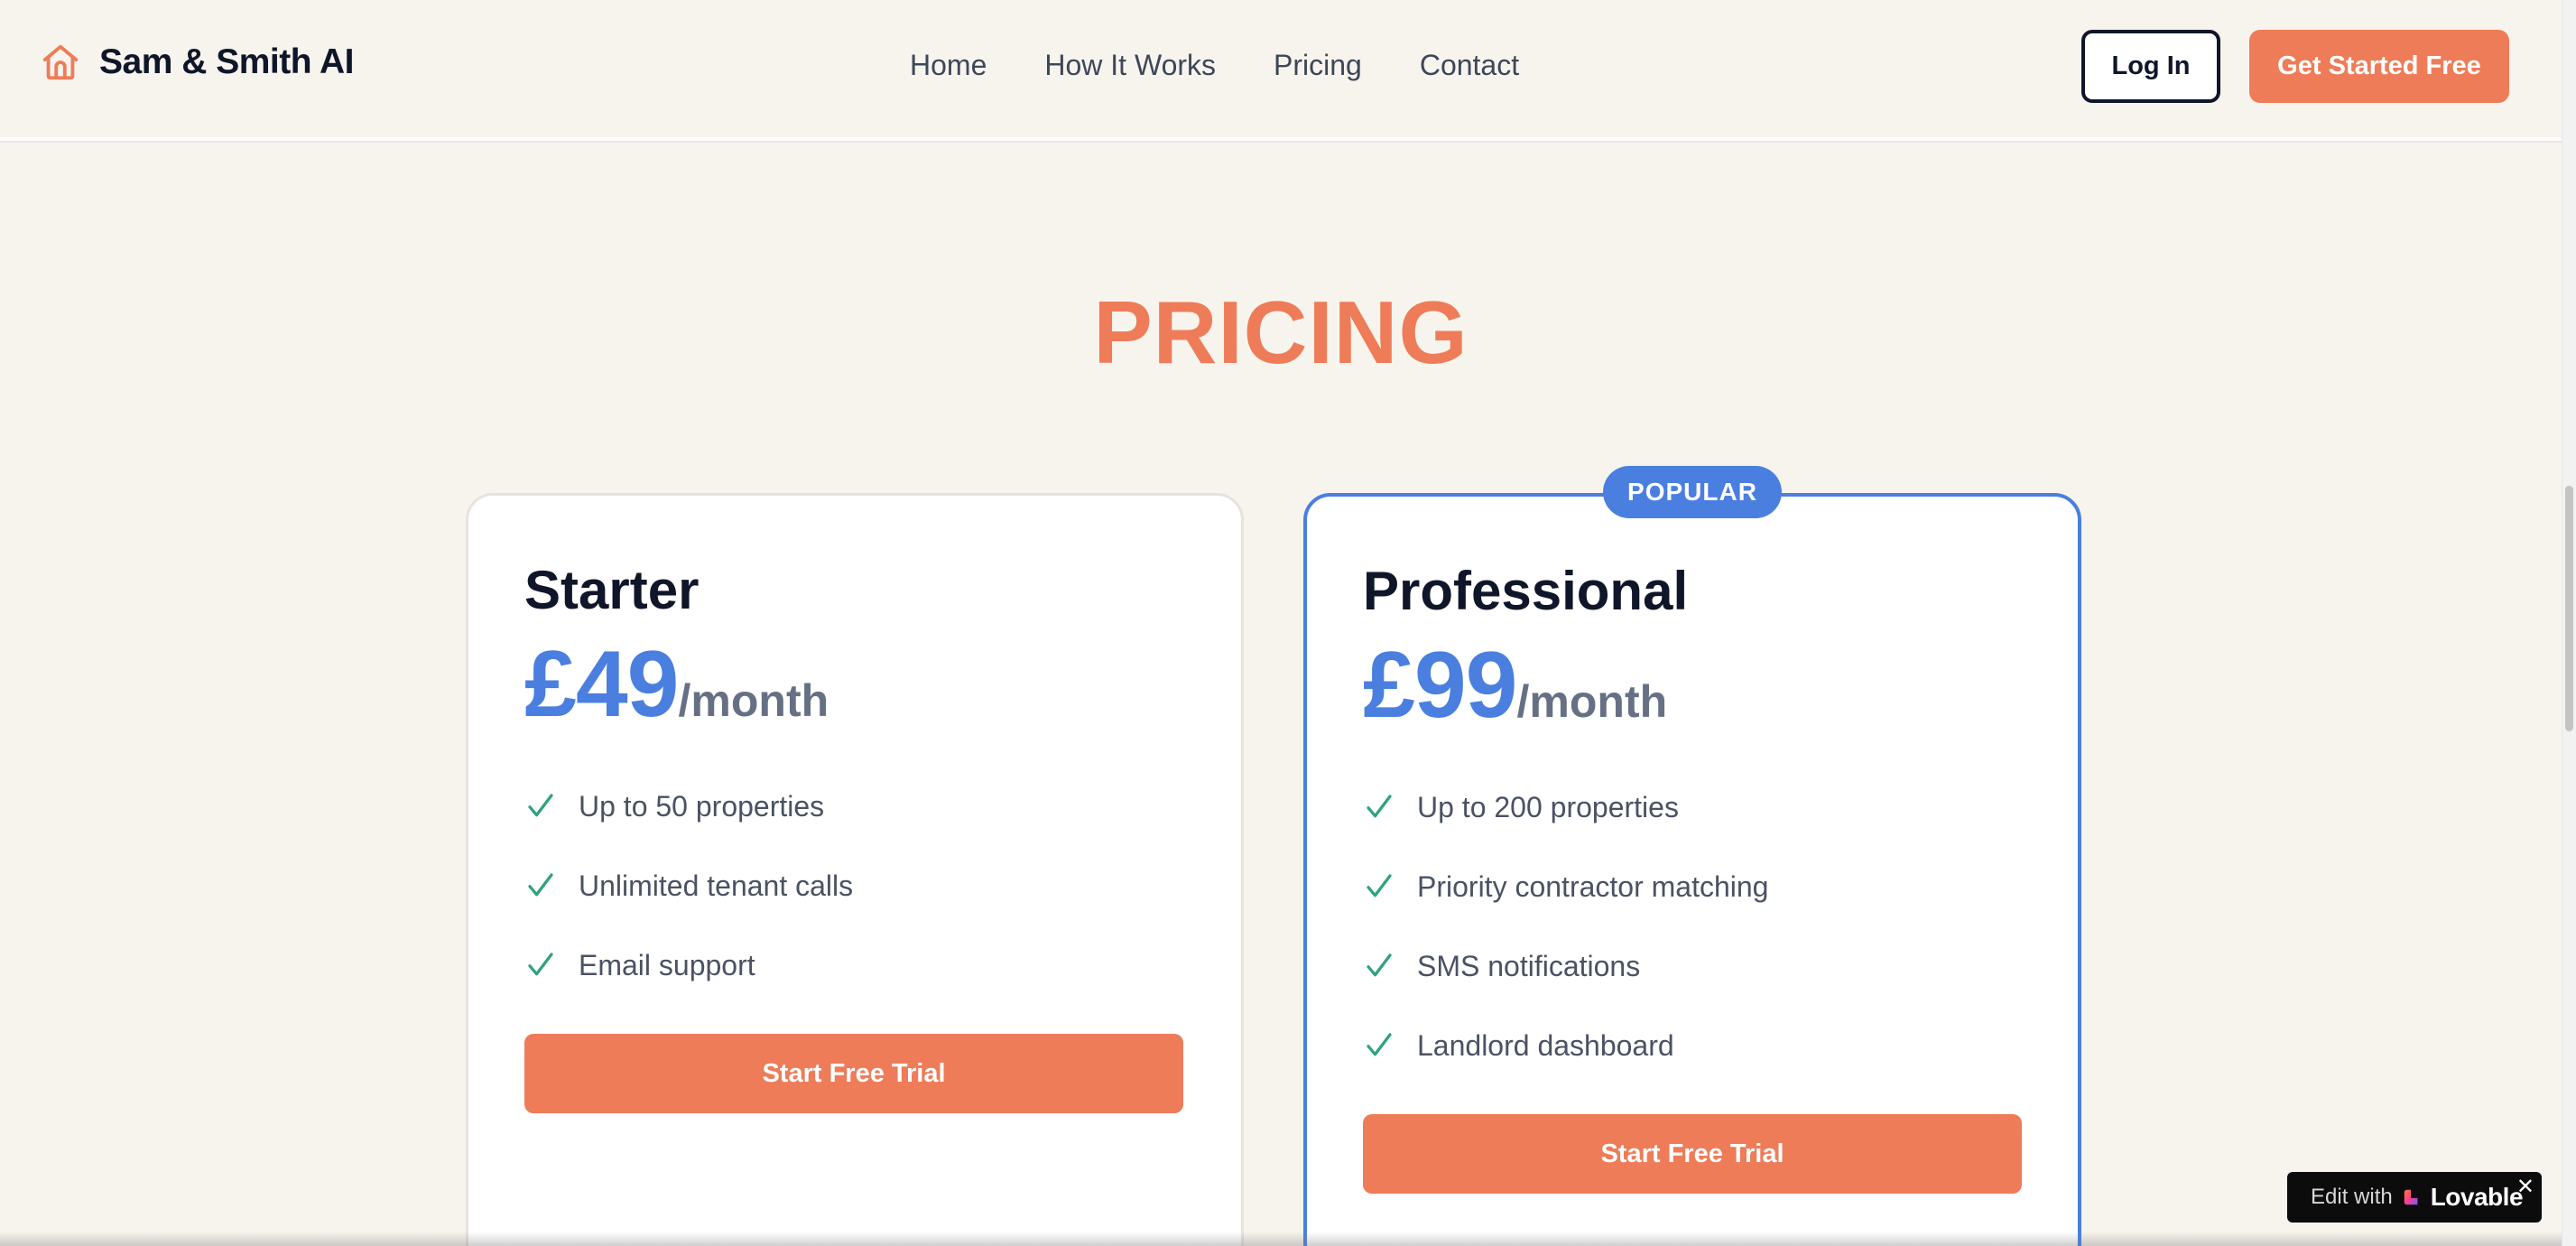 This screenshot has height=1246, width=2576. What do you see at coordinates (1281, 1239) in the screenshot?
I see `bottom-edge` at bounding box center [1281, 1239].